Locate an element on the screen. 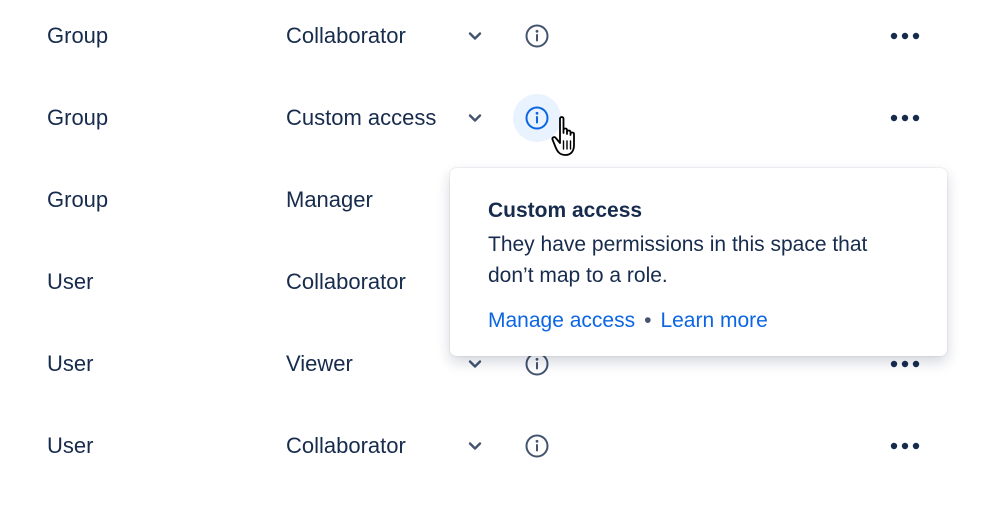  learn-more-link: Learn more is located at coordinates (713, 320).